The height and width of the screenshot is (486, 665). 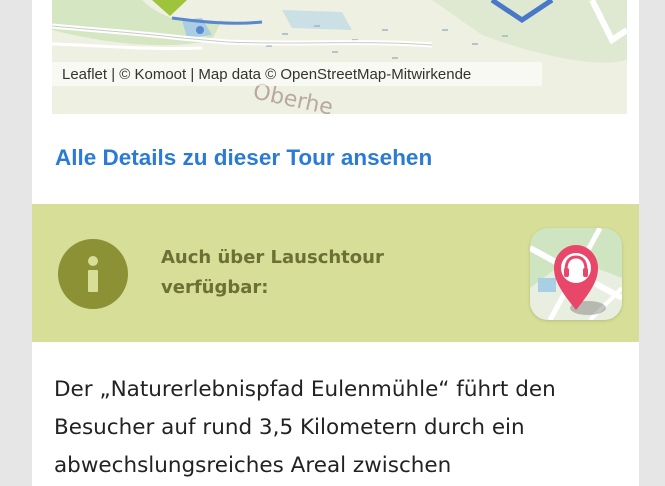 I want to click on lauschtour-app-icon, so click(x=576, y=274).